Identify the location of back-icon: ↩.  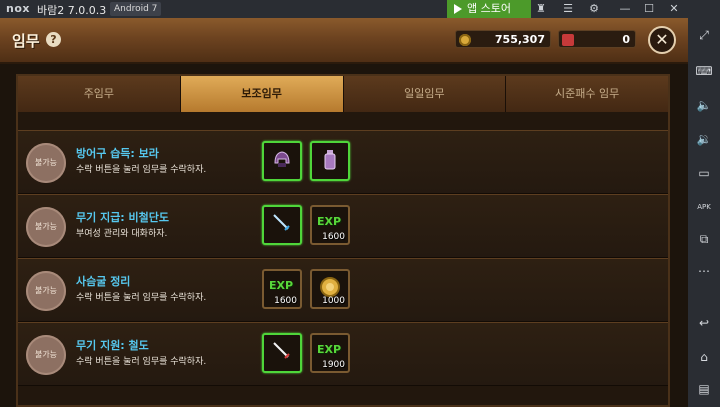
(704, 323).